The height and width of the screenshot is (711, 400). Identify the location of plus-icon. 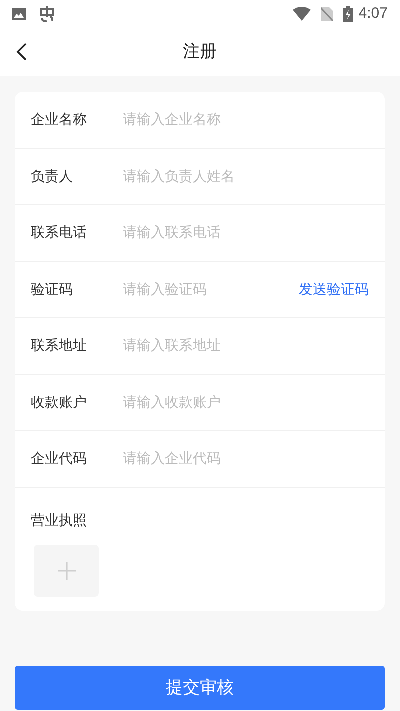
(66, 570).